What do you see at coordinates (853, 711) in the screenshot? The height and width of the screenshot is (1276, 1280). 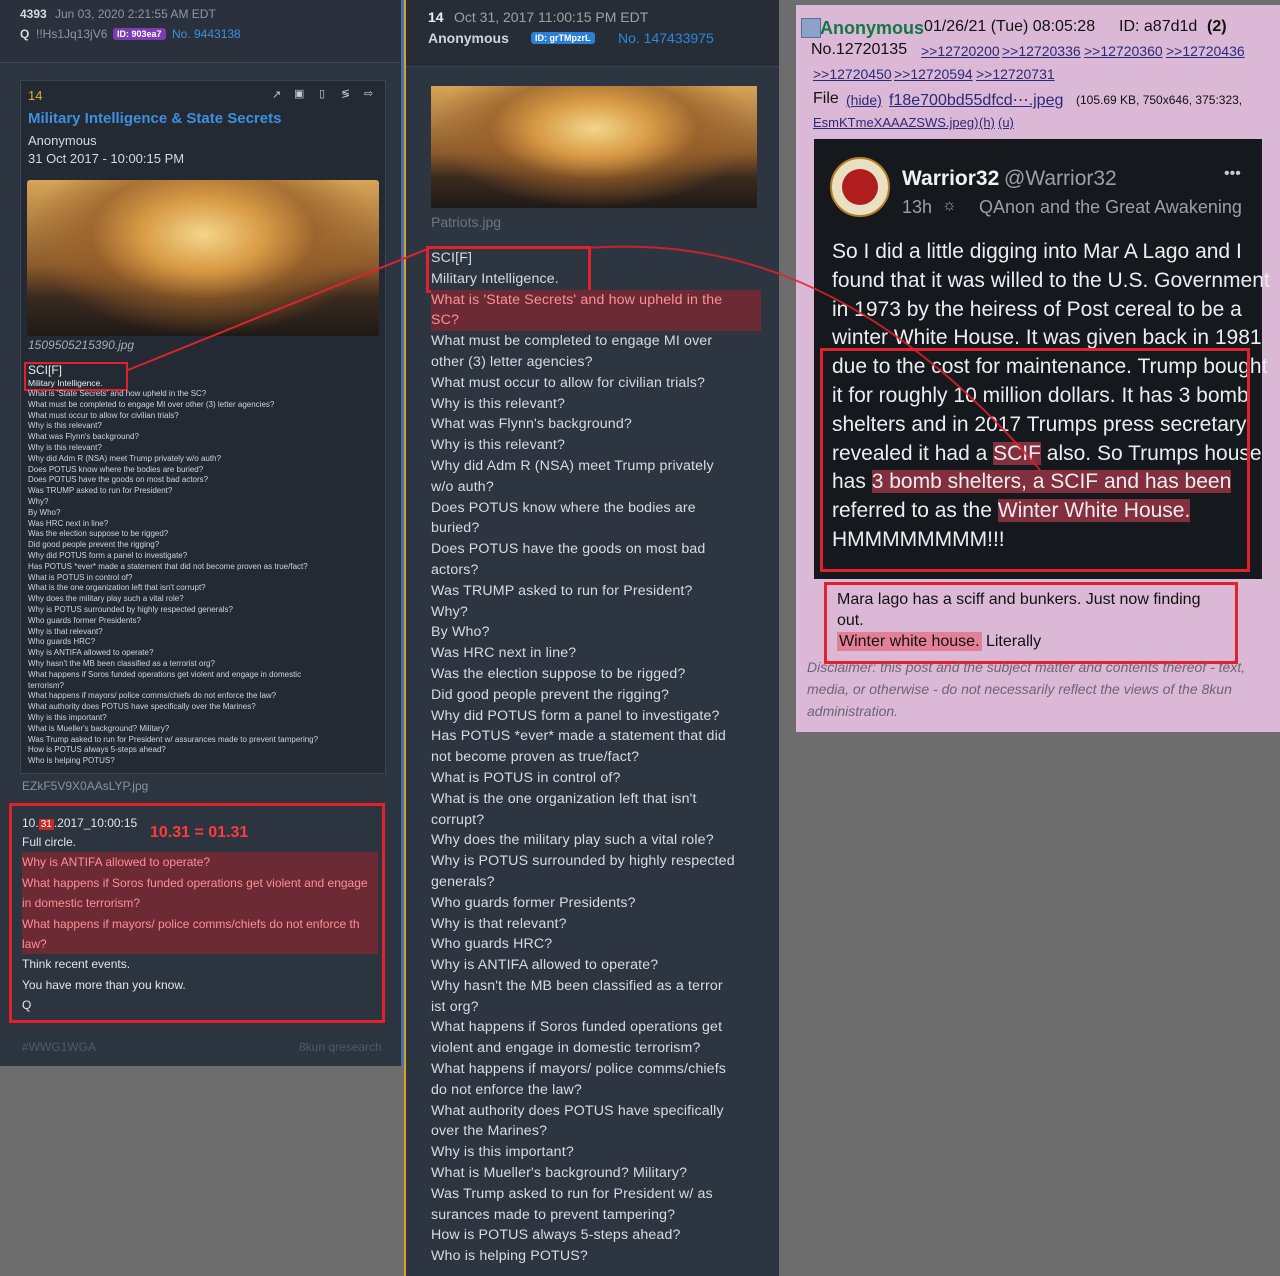 I see `disclaimer-line: administration.` at bounding box center [853, 711].